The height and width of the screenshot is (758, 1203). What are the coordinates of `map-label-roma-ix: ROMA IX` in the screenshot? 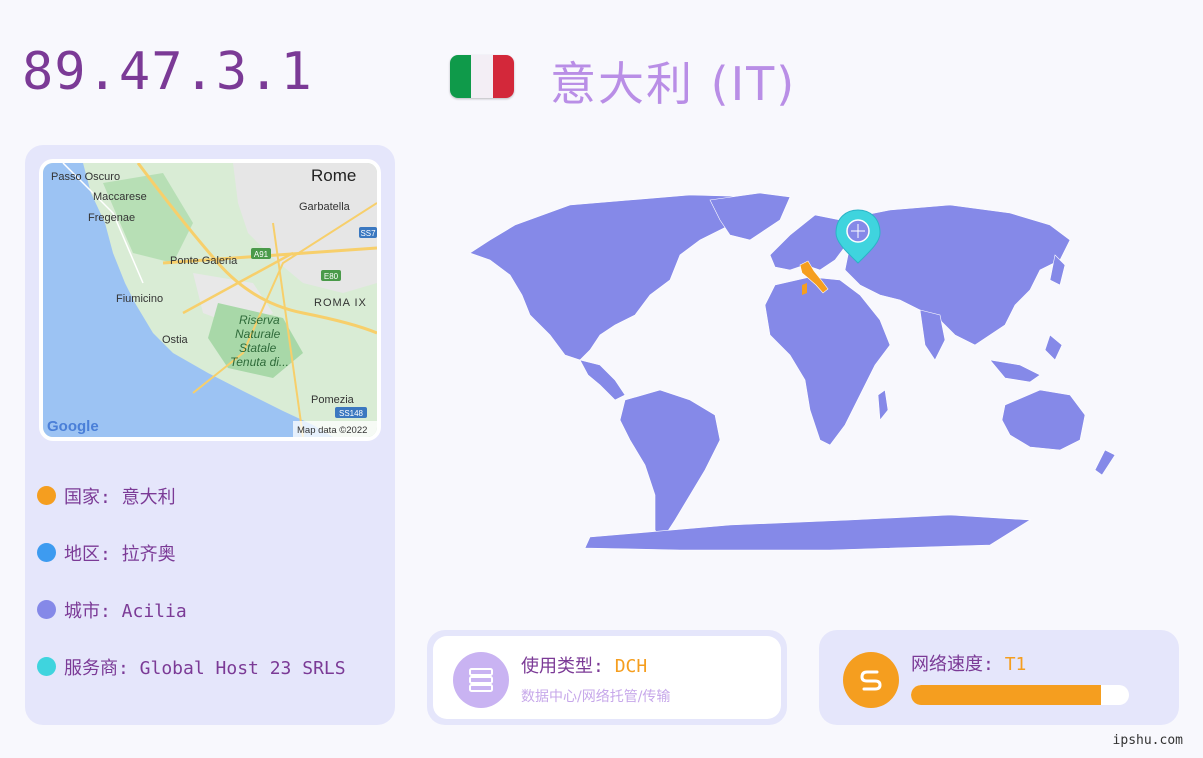 It's located at (340, 303).